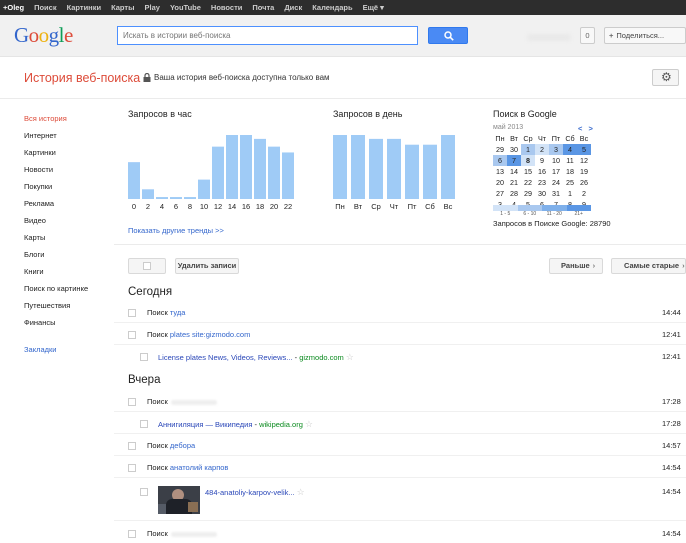 This screenshot has height=543, width=686. Describe the element at coordinates (199, 467) in the screenshot. I see `search-query-link: анатолий карпов` at that location.